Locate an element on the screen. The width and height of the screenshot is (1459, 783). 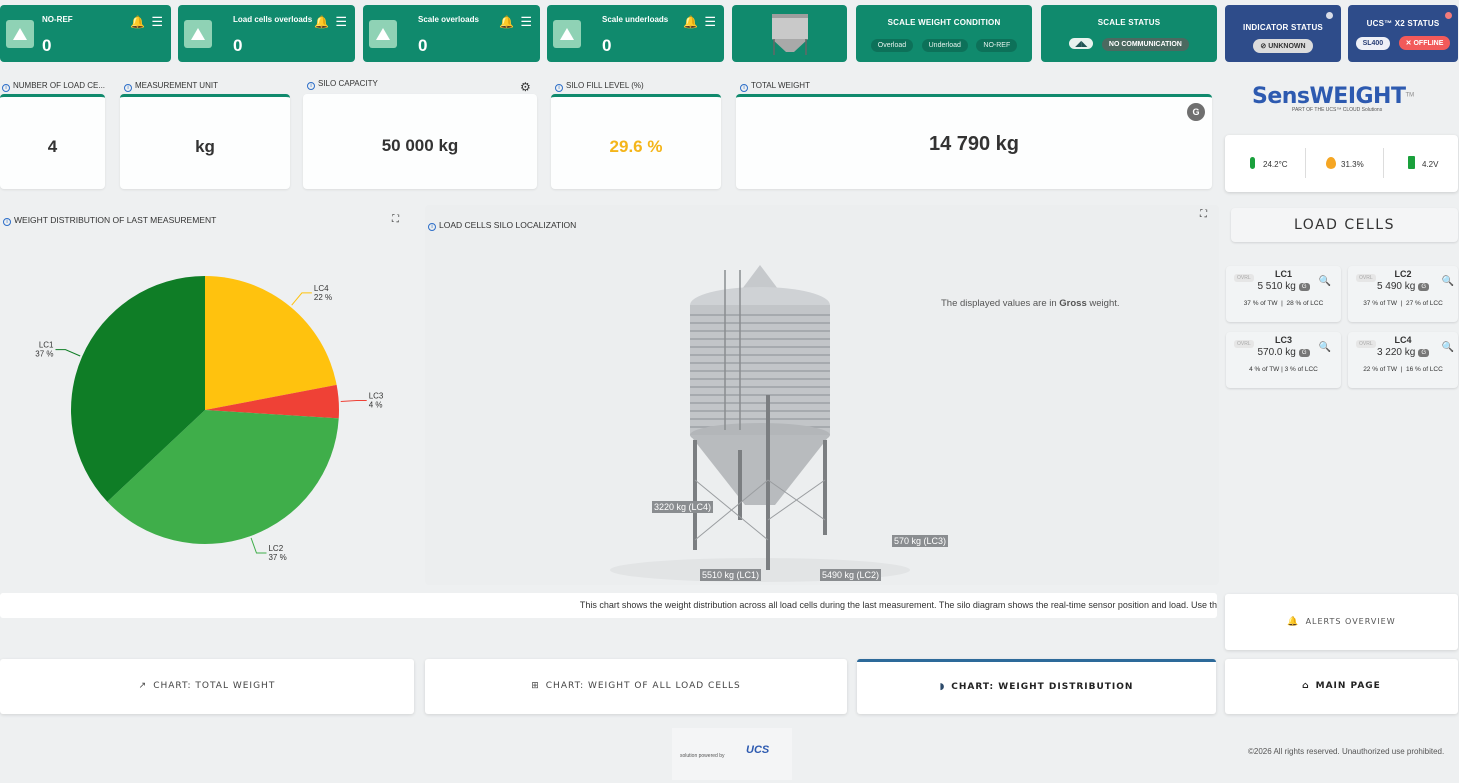
nav-label: CHART: TOTAL WEIGHT is located at coordinates (214, 686).